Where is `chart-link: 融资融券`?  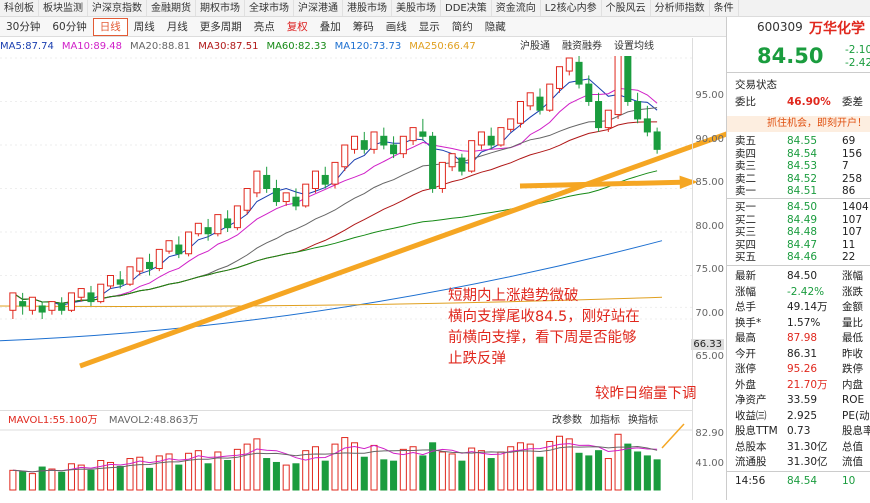
chart-link: 融资融券 is located at coordinates (582, 46).